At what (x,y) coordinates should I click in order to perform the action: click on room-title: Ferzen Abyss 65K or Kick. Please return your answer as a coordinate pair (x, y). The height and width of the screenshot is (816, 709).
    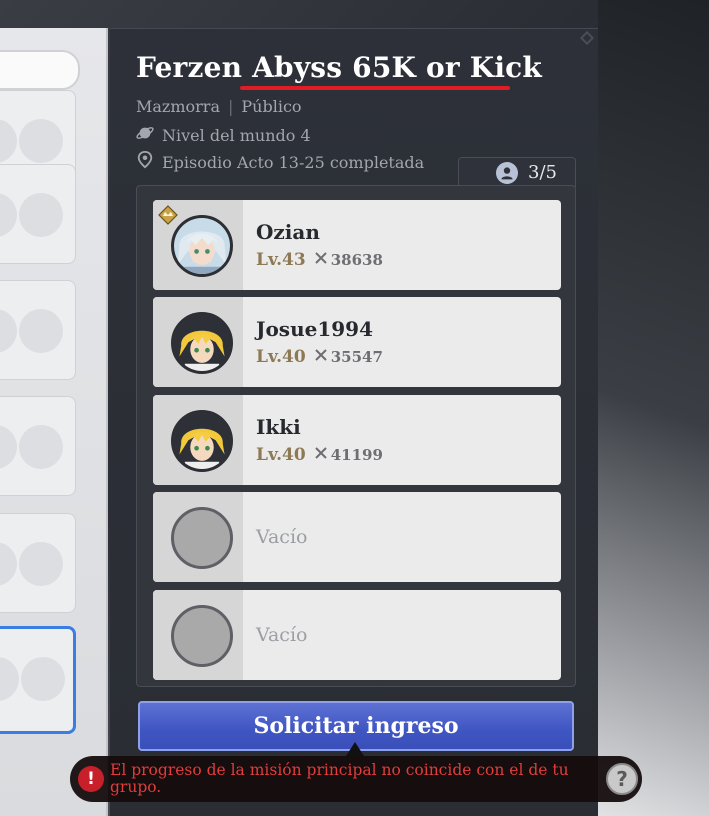
    Looking at the image, I should click on (339, 67).